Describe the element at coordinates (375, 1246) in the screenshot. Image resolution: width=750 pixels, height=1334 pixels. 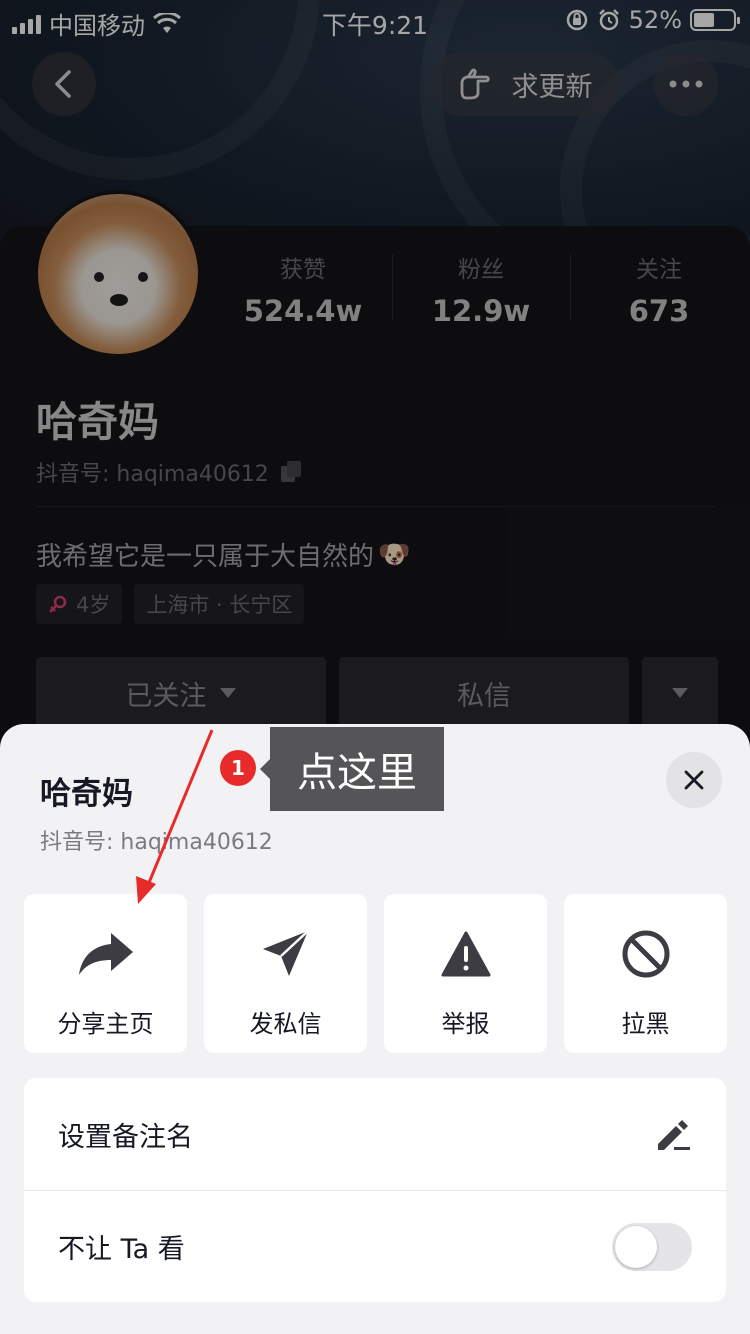
I see `hide-from-ta-row: 不让 Ta 看` at that location.